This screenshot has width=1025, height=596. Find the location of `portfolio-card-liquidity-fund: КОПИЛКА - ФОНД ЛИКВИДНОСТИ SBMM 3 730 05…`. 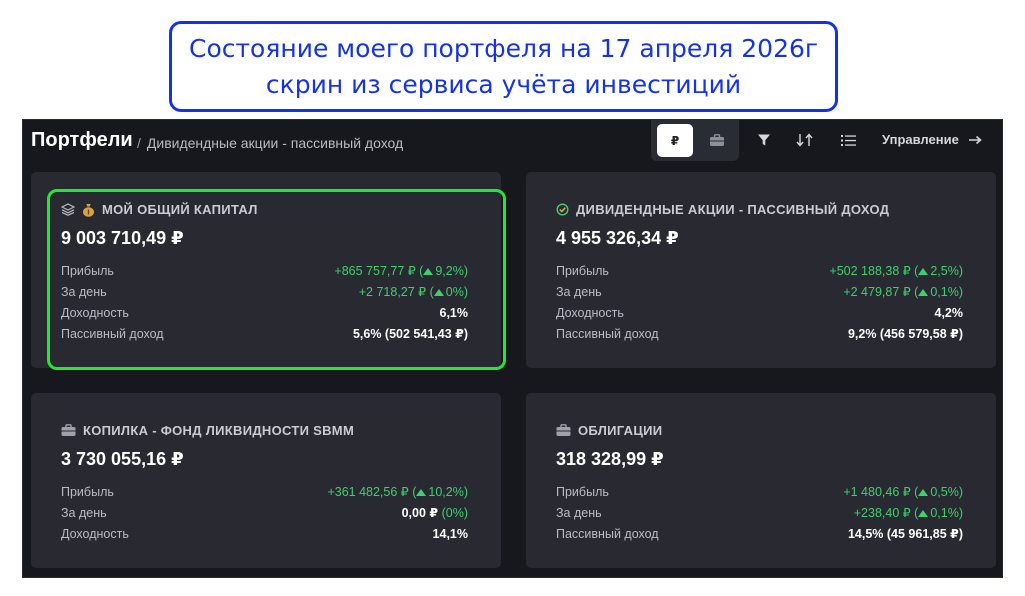

portfolio-card-liquidity-fund: КОПИЛКА - ФОНД ЛИКВИДНОСТИ SBMM 3 730 05… is located at coordinates (266, 480).